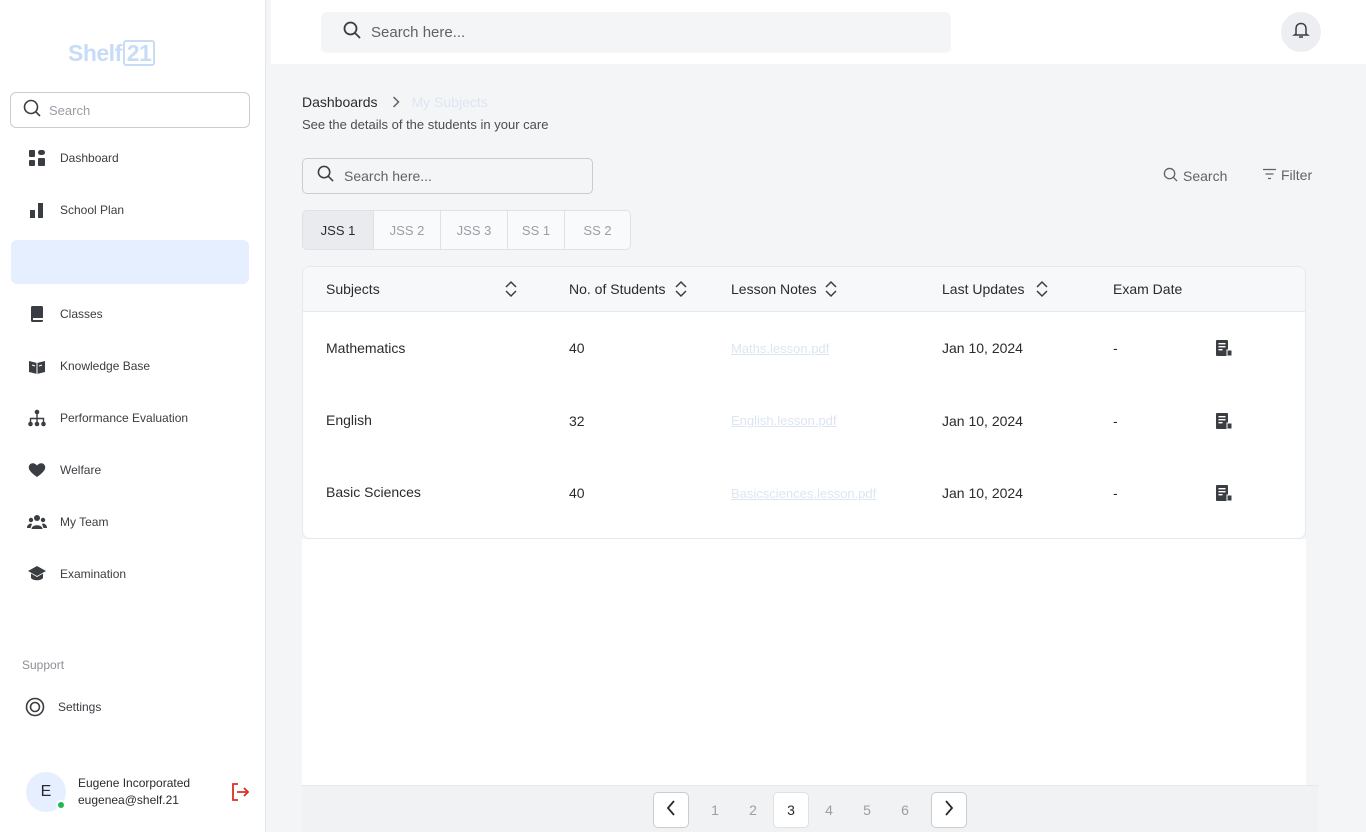 The image size is (1366, 832). I want to click on breadcrumb-dashboards: Dashboards, so click(340, 102).